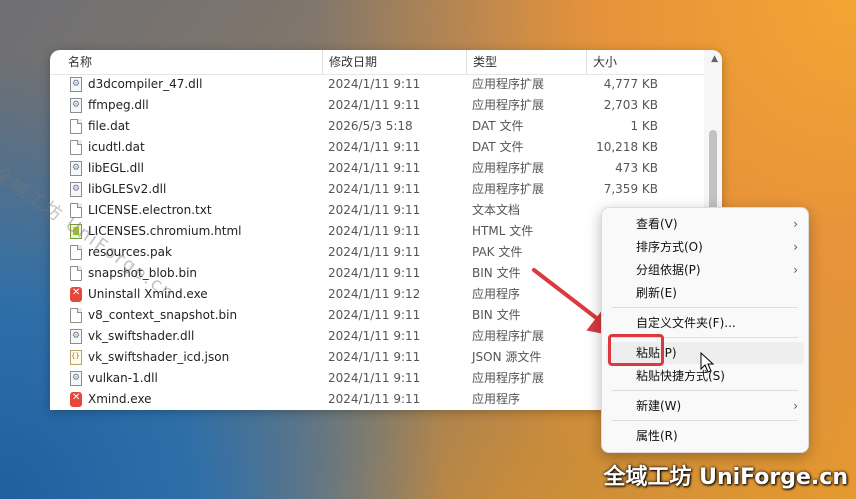 The image size is (856, 499). What do you see at coordinates (705, 436) in the screenshot?
I see `menu-item-properties: 属性(R)` at bounding box center [705, 436].